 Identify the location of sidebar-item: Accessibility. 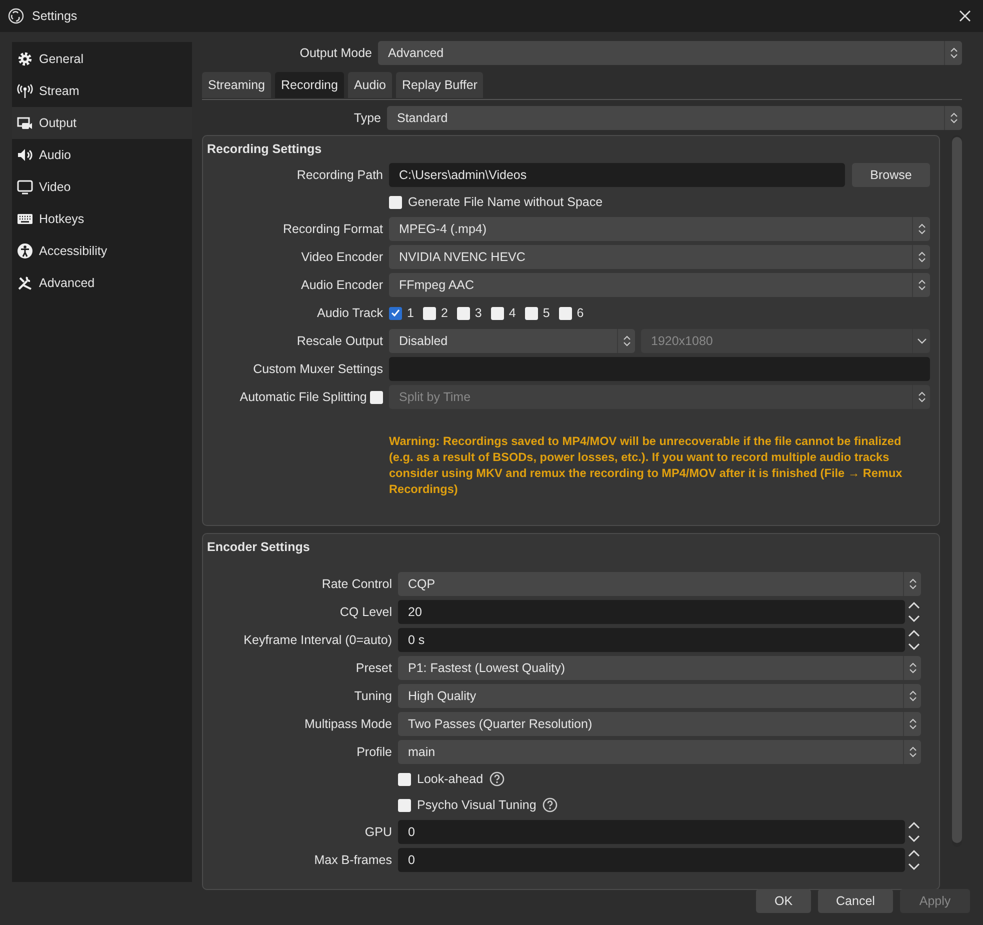
(102, 251).